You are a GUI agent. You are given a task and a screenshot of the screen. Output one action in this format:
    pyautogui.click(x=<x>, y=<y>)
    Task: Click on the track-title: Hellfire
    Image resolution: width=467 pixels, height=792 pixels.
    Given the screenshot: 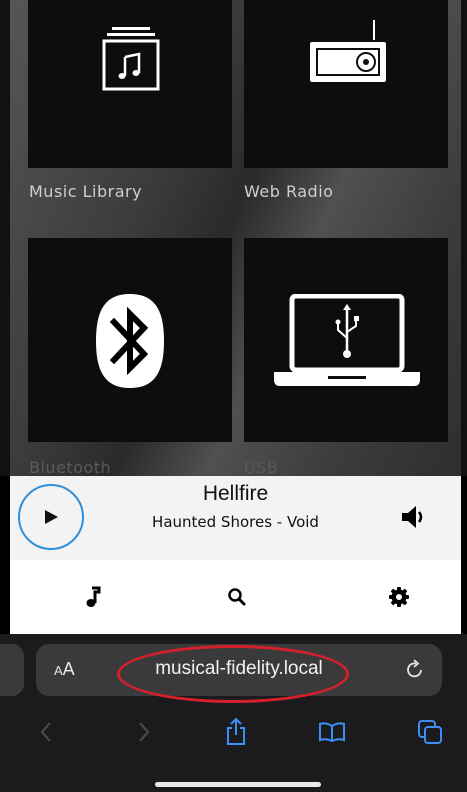 What is the action you would take?
    pyautogui.click(x=235, y=493)
    